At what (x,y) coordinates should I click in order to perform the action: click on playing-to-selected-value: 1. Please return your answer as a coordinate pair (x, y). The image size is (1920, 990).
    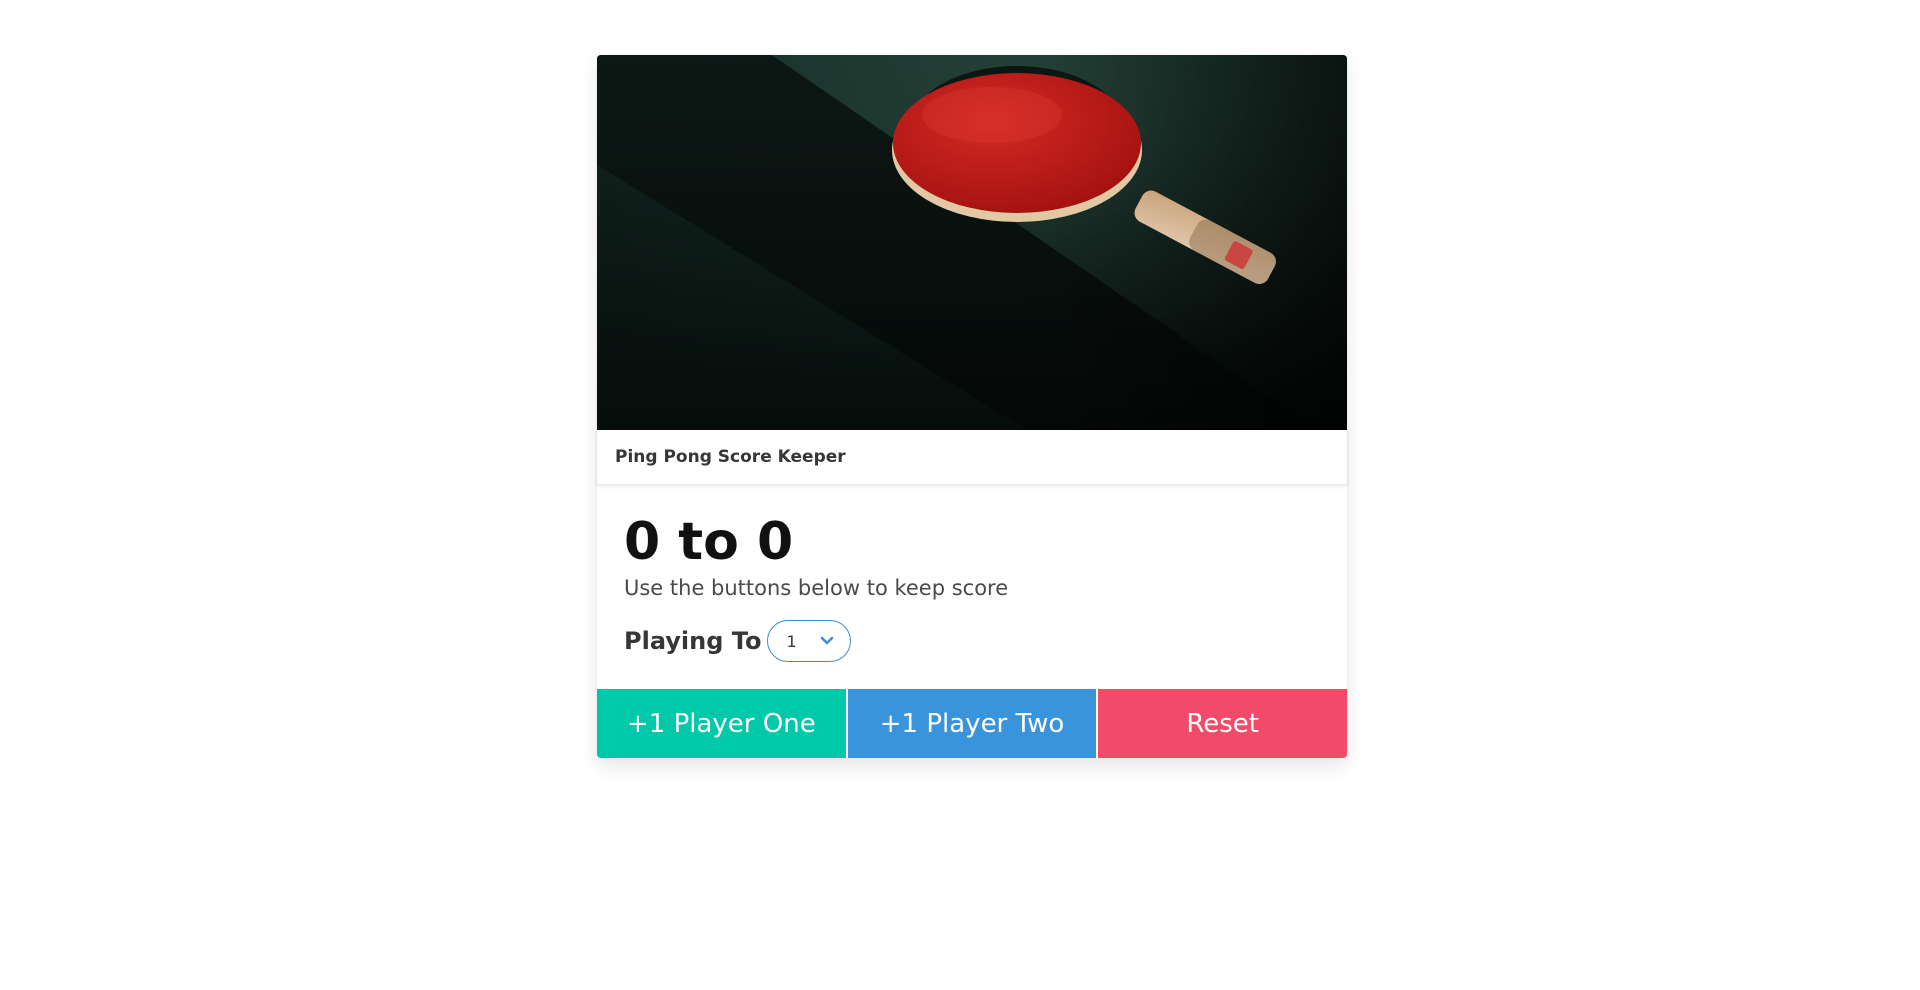
    Looking at the image, I should click on (791, 641).